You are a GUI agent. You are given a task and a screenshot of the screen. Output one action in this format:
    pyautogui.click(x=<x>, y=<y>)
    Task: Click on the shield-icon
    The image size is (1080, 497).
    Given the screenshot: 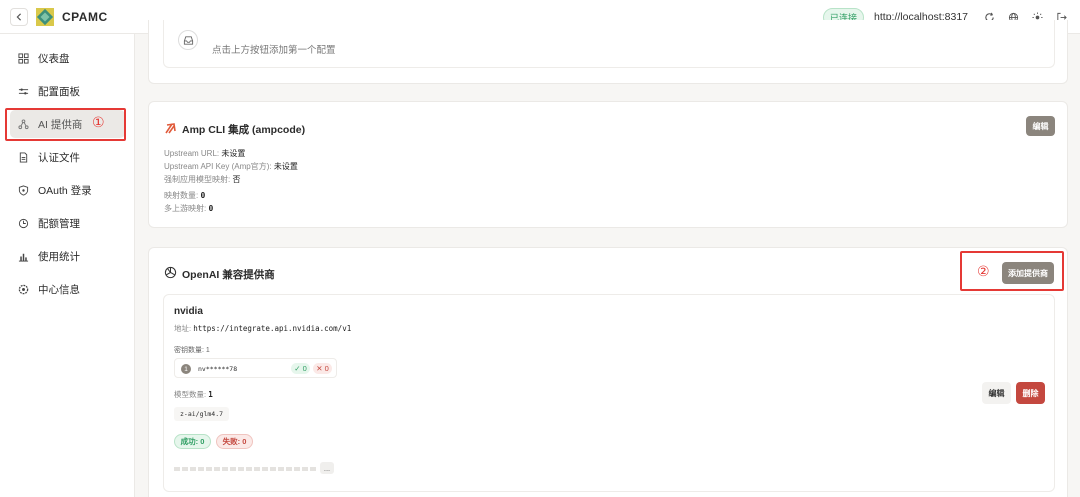 What is the action you would take?
    pyautogui.click(x=23, y=190)
    